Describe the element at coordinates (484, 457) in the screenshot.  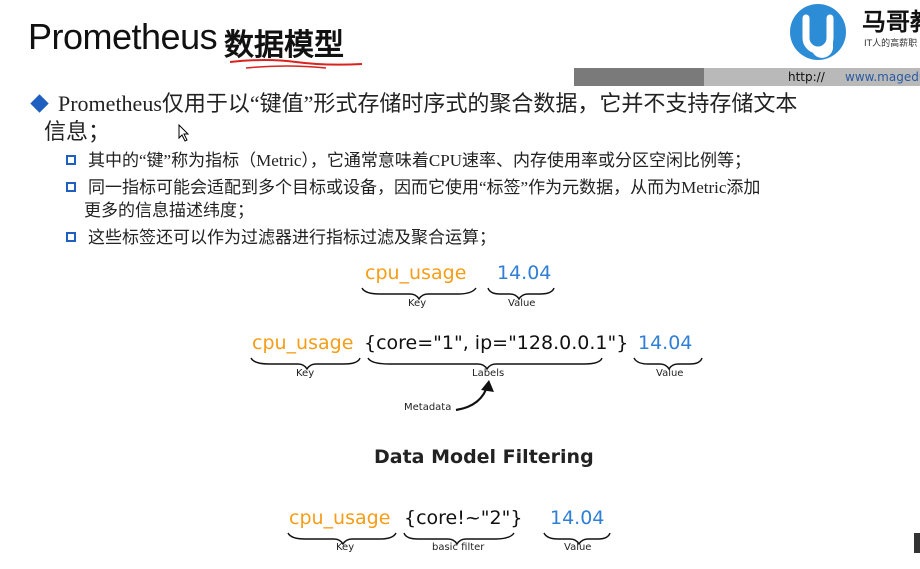
I see `filter-title: Data Model Filtering` at that location.